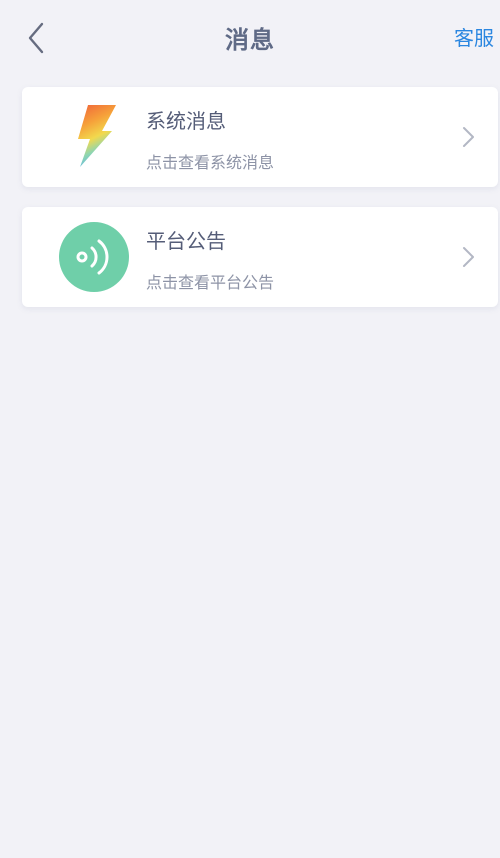 This screenshot has height=858, width=500. What do you see at coordinates (260, 137) in the screenshot?
I see `system-message-item: 系统消息 点击查看系统消息` at bounding box center [260, 137].